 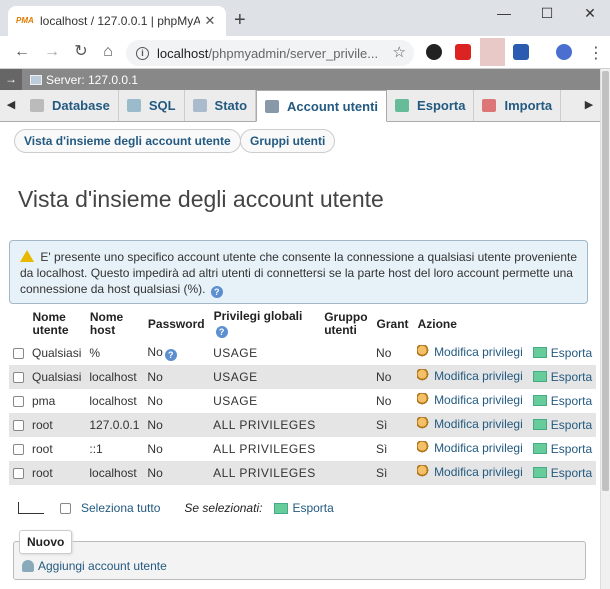 What do you see at coordinates (346, 324) in the screenshot?
I see `column-header-group: Gruppo utenti` at bounding box center [346, 324].